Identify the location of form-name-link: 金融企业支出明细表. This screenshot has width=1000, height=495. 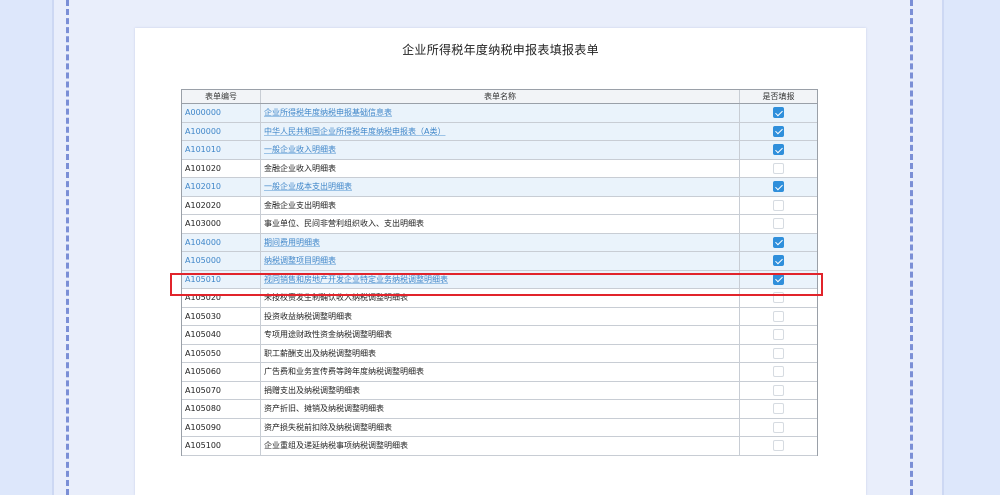
(500, 205).